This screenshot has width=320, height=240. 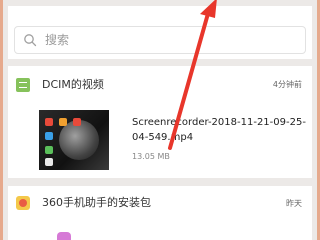 I want to click on search-input, so click(x=170, y=40).